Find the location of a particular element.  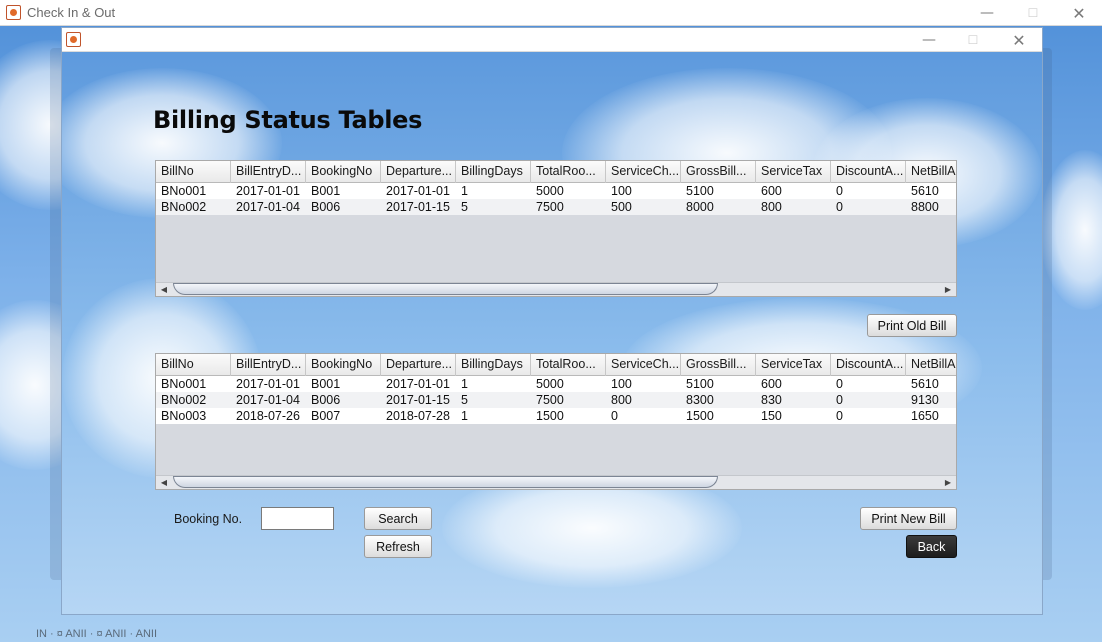

print-old-bill-button: Print Old Bill is located at coordinates (912, 325).